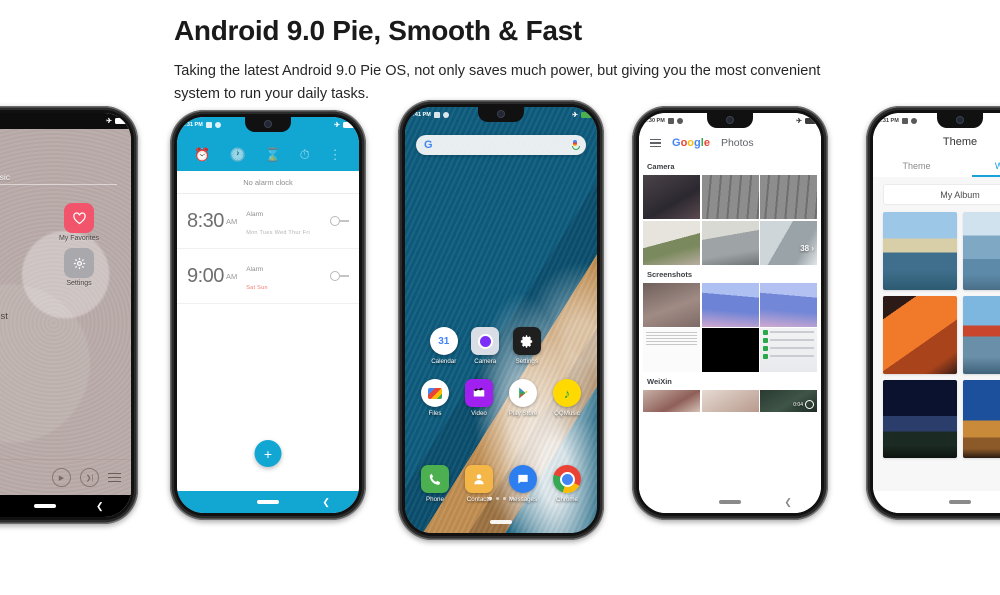  Describe the element at coordinates (888, 121) in the screenshot. I see `status-clock-label: 6:31 PM` at that location.